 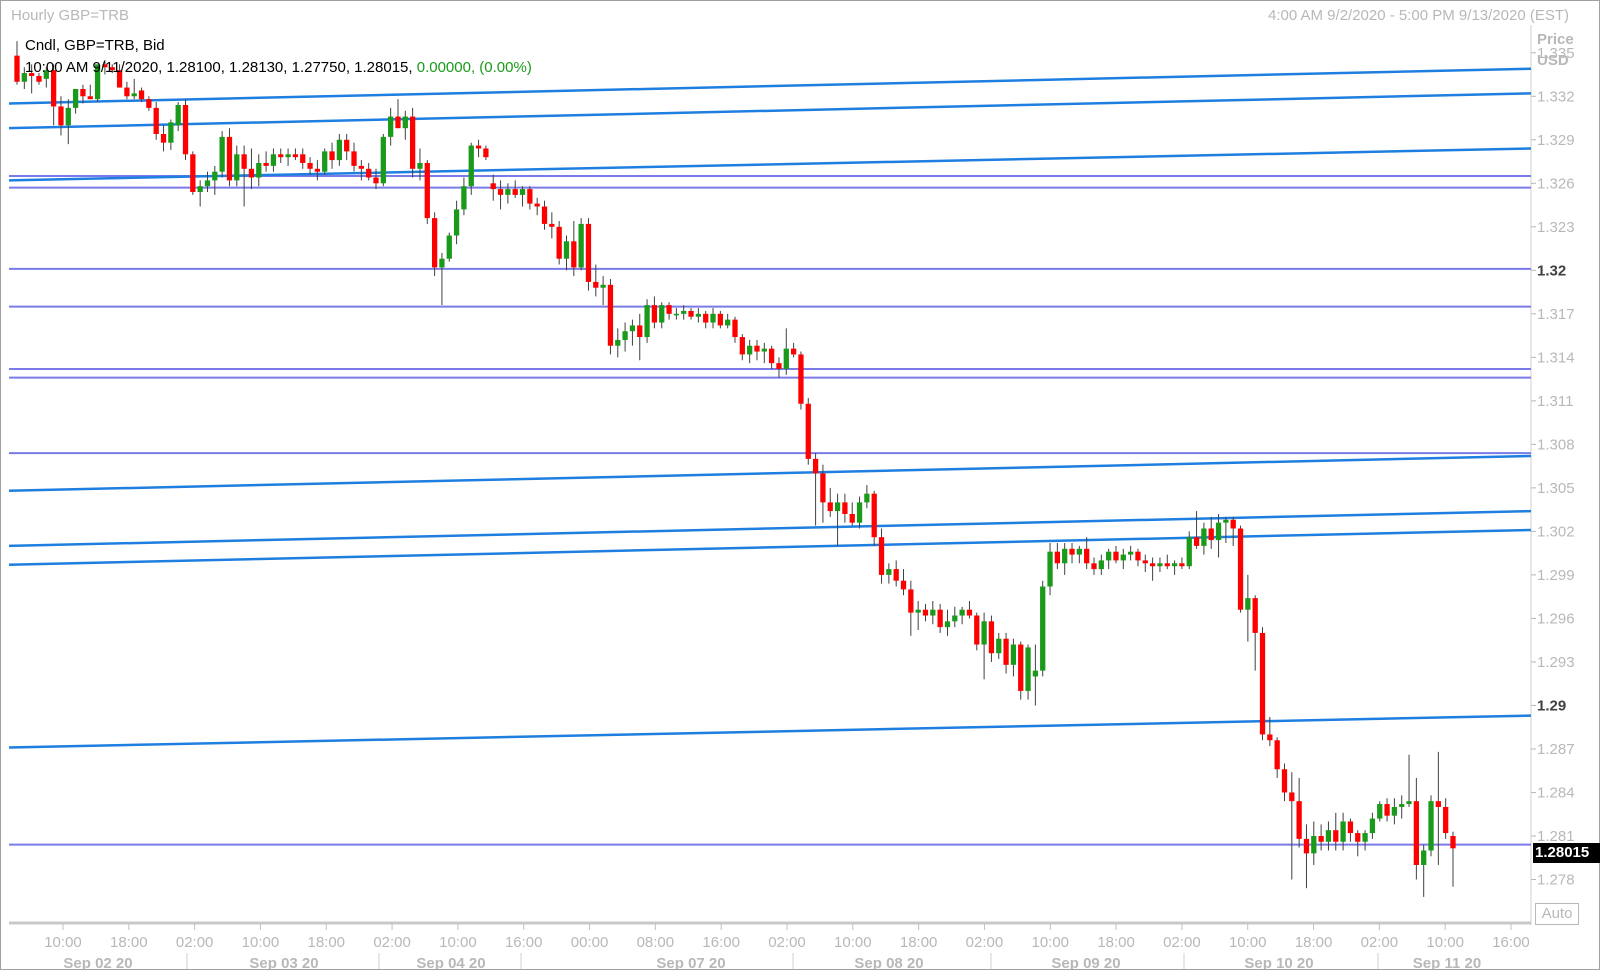 I want to click on time-tick-label: 08:00, so click(x=656, y=942).